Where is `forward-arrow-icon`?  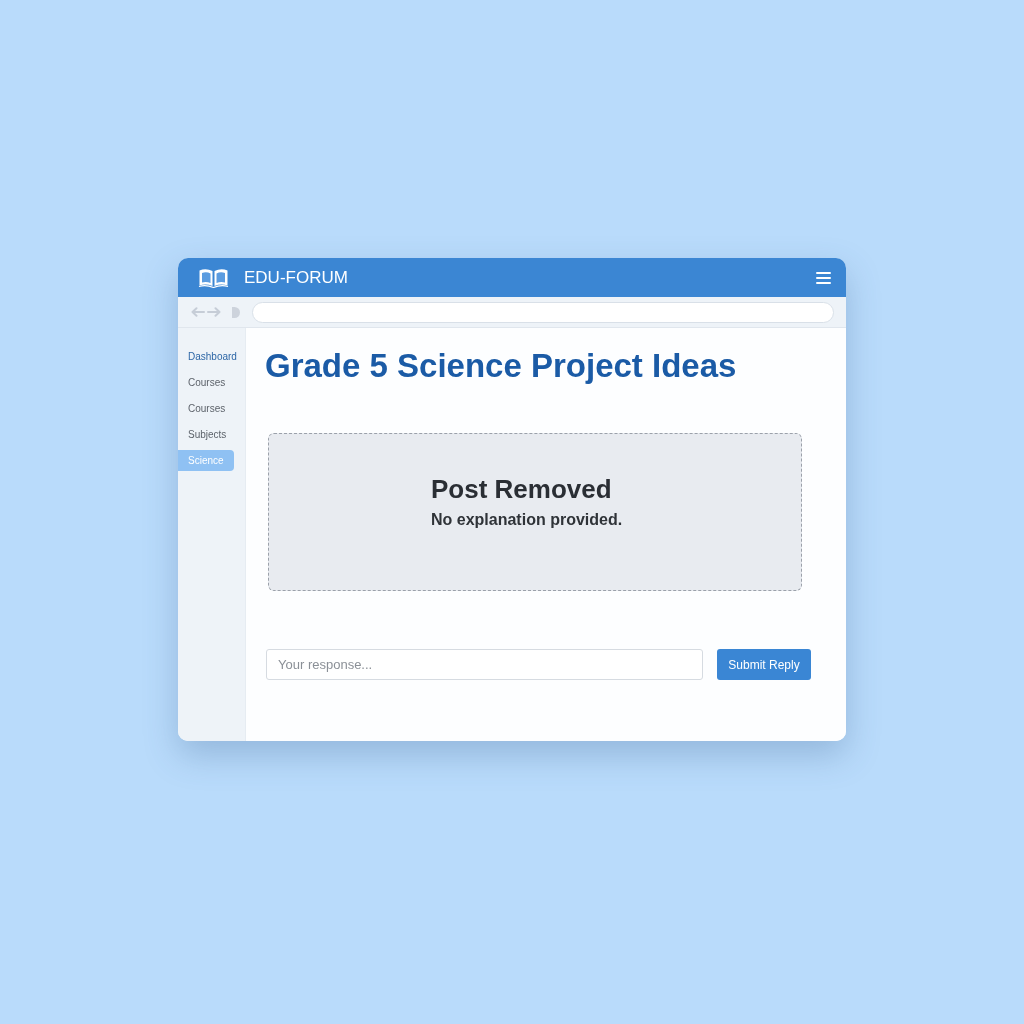 forward-arrow-icon is located at coordinates (214, 312).